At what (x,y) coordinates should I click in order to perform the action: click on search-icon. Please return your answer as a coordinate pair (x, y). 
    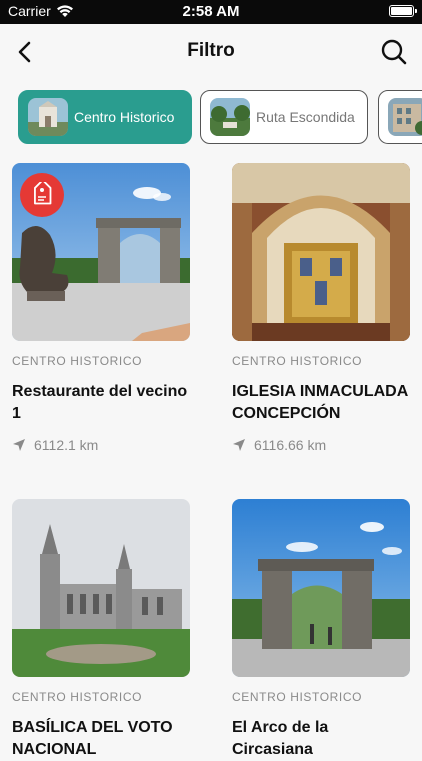
    Looking at the image, I should click on (394, 52).